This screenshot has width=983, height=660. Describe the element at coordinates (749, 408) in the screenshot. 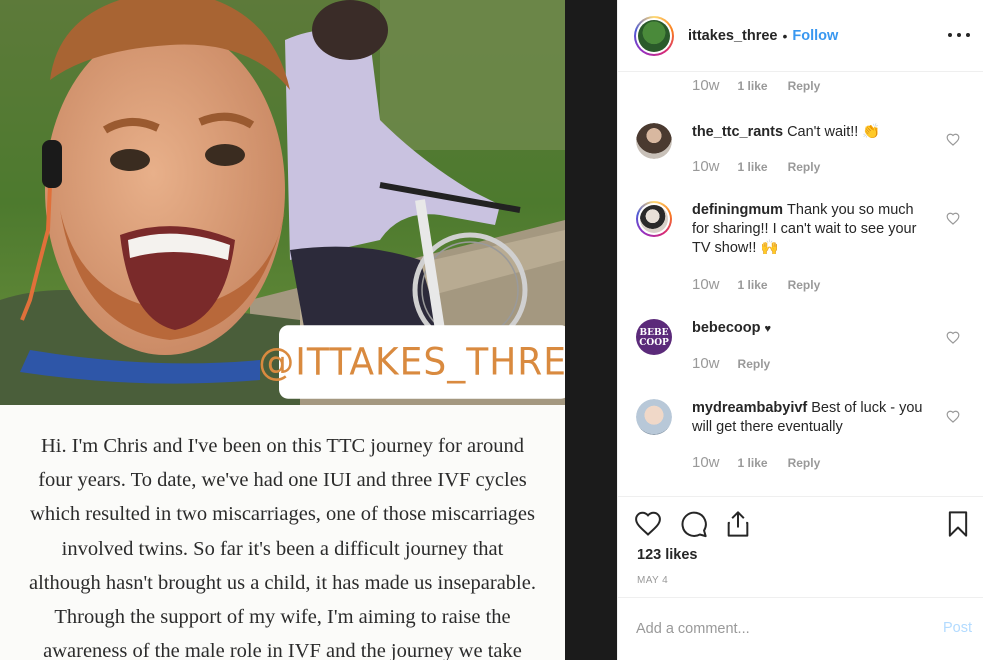

I see `commenter-username: mydreambabyivf` at that location.